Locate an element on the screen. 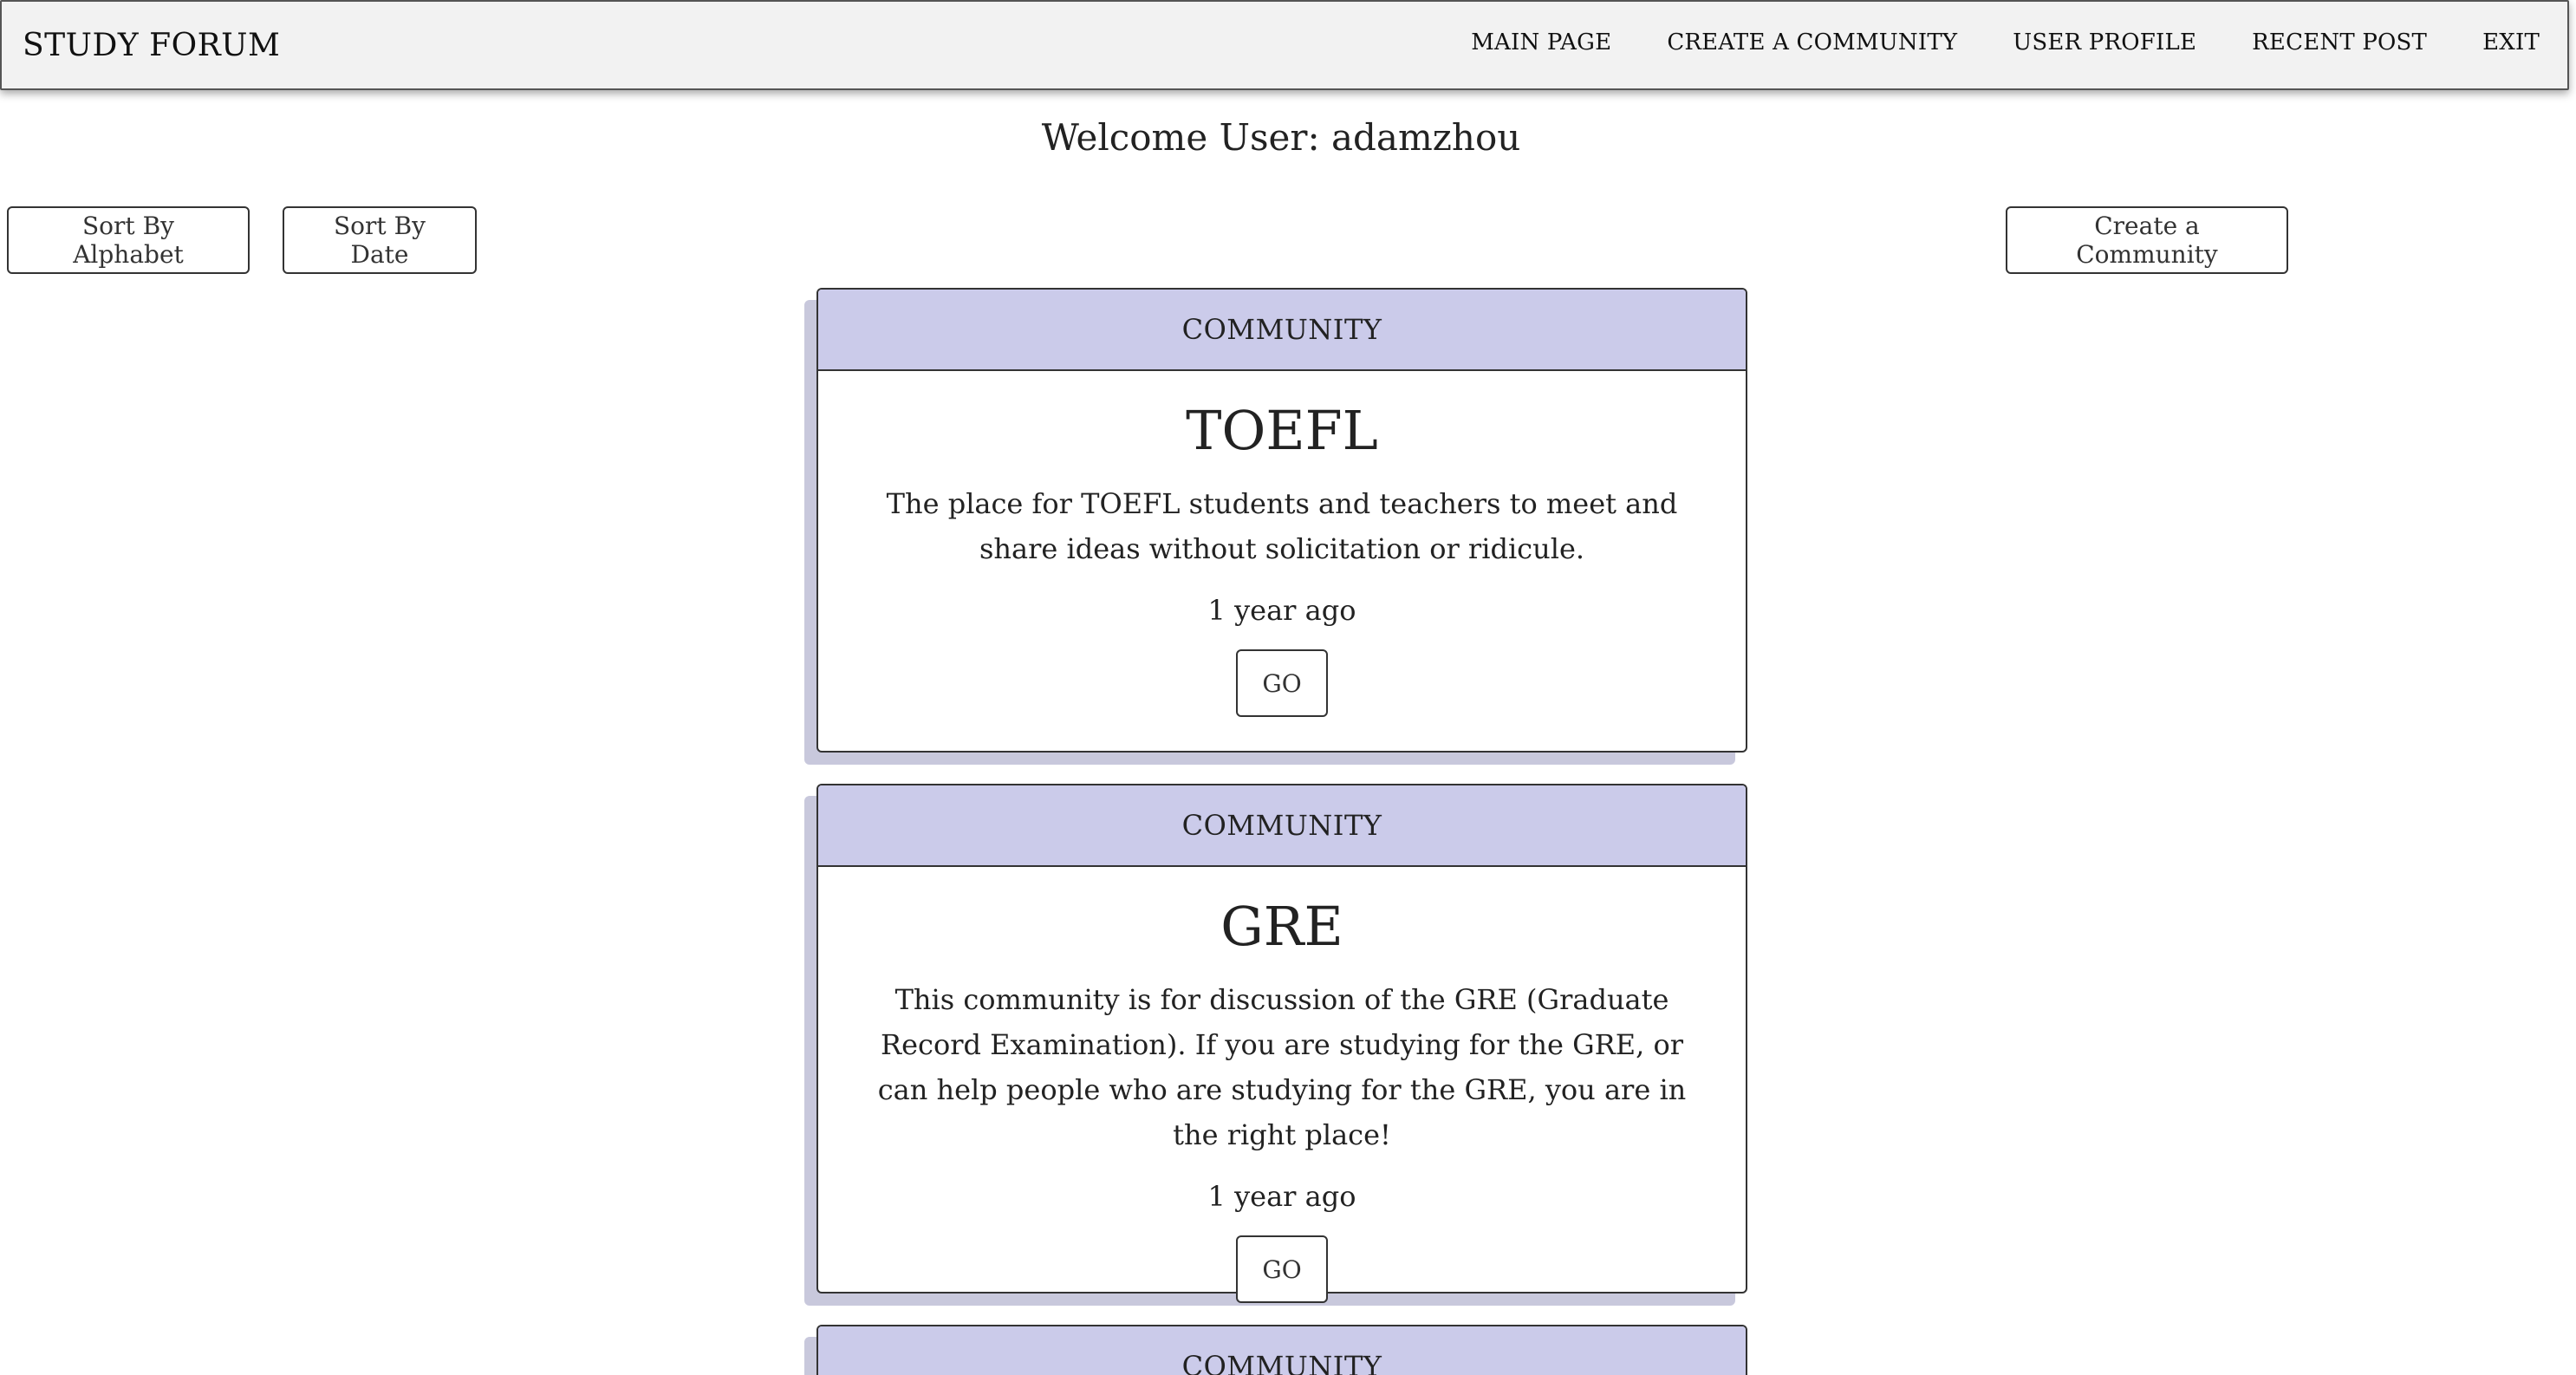 Image resolution: width=2576 pixels, height=1375 pixels. nav-exit: EXIT is located at coordinates (2511, 42).